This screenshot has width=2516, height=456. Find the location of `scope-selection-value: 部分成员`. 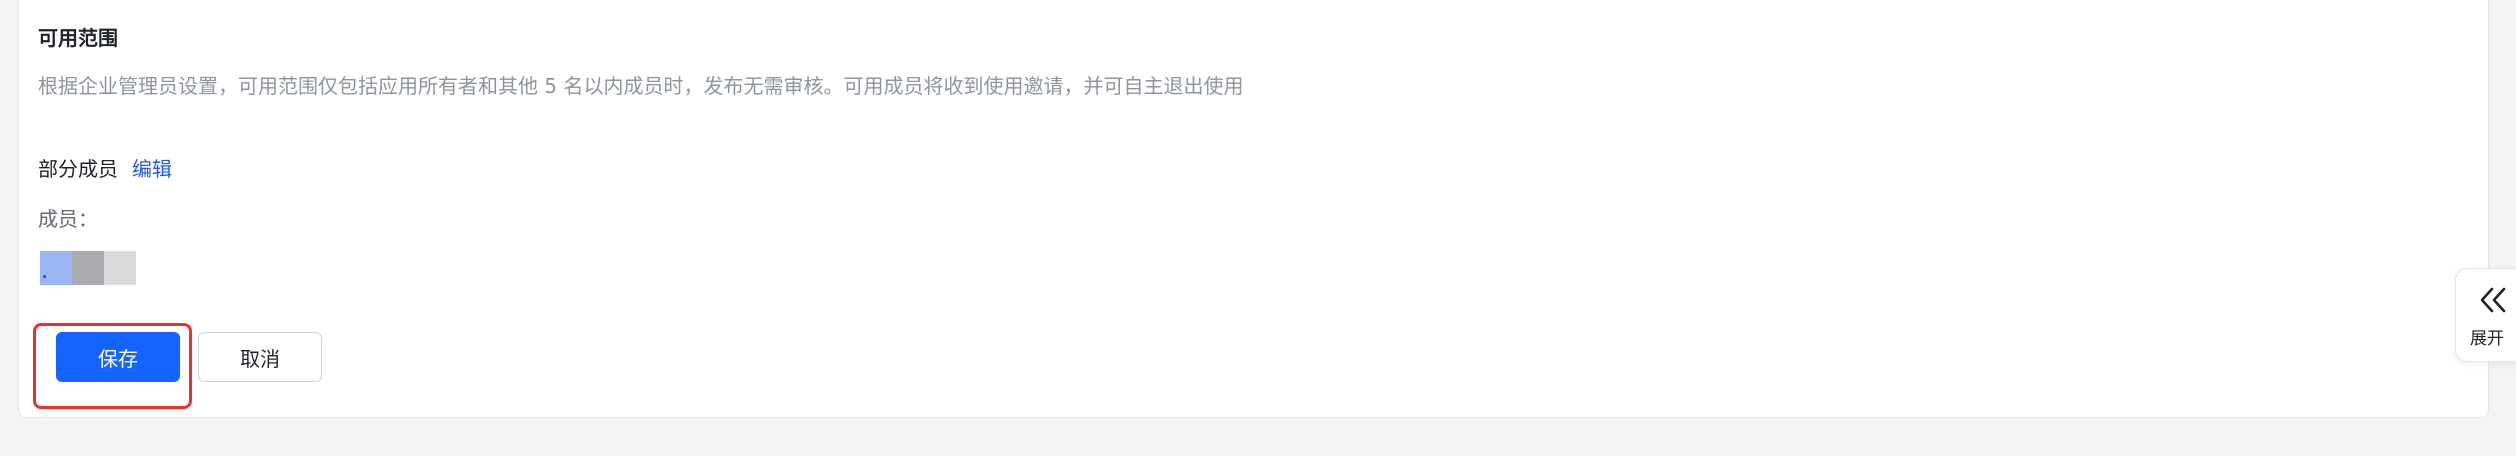

scope-selection-value: 部分成员 is located at coordinates (78, 169).